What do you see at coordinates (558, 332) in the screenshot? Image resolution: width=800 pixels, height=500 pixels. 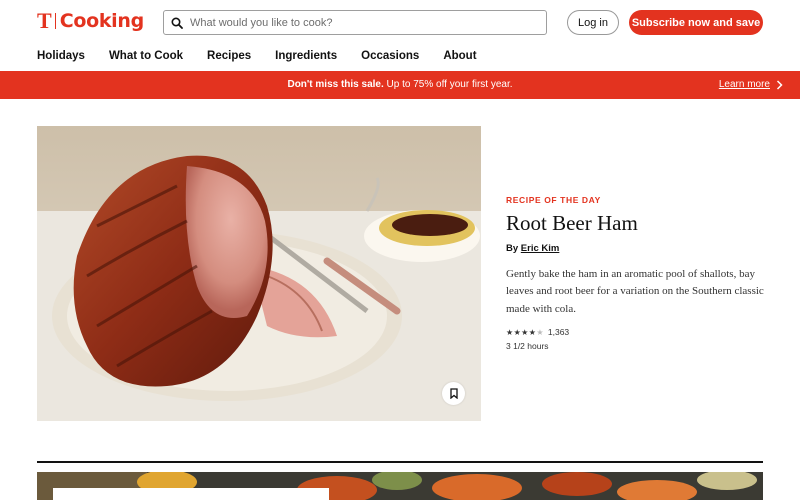 I see `rating-count: 1,363` at bounding box center [558, 332].